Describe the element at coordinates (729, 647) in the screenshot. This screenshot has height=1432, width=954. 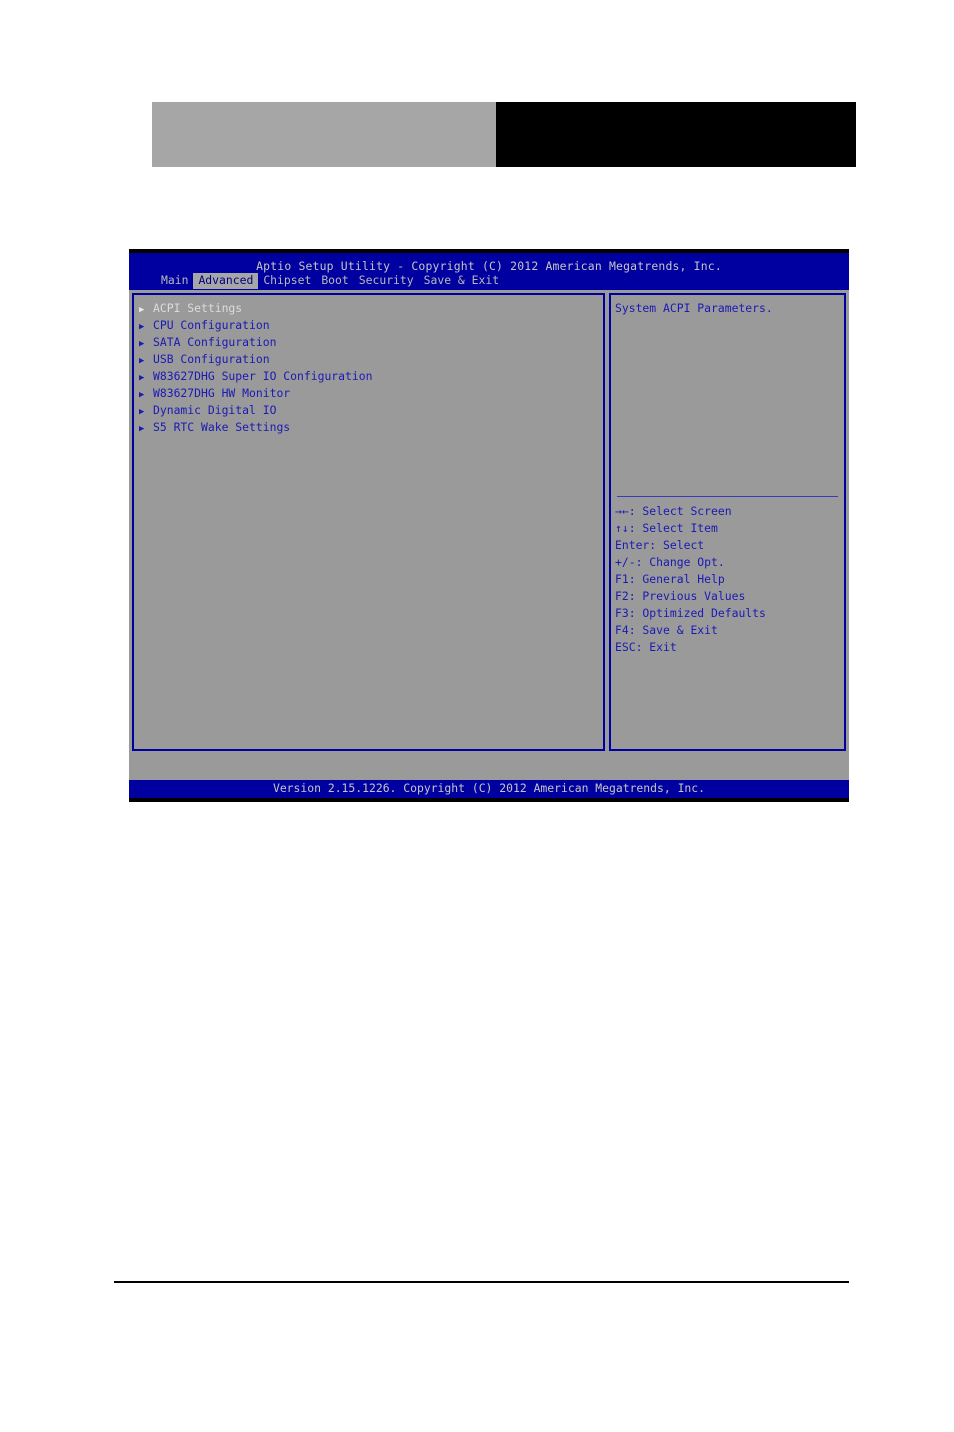
I see `key-legend-exit: ESC: Exit` at that location.